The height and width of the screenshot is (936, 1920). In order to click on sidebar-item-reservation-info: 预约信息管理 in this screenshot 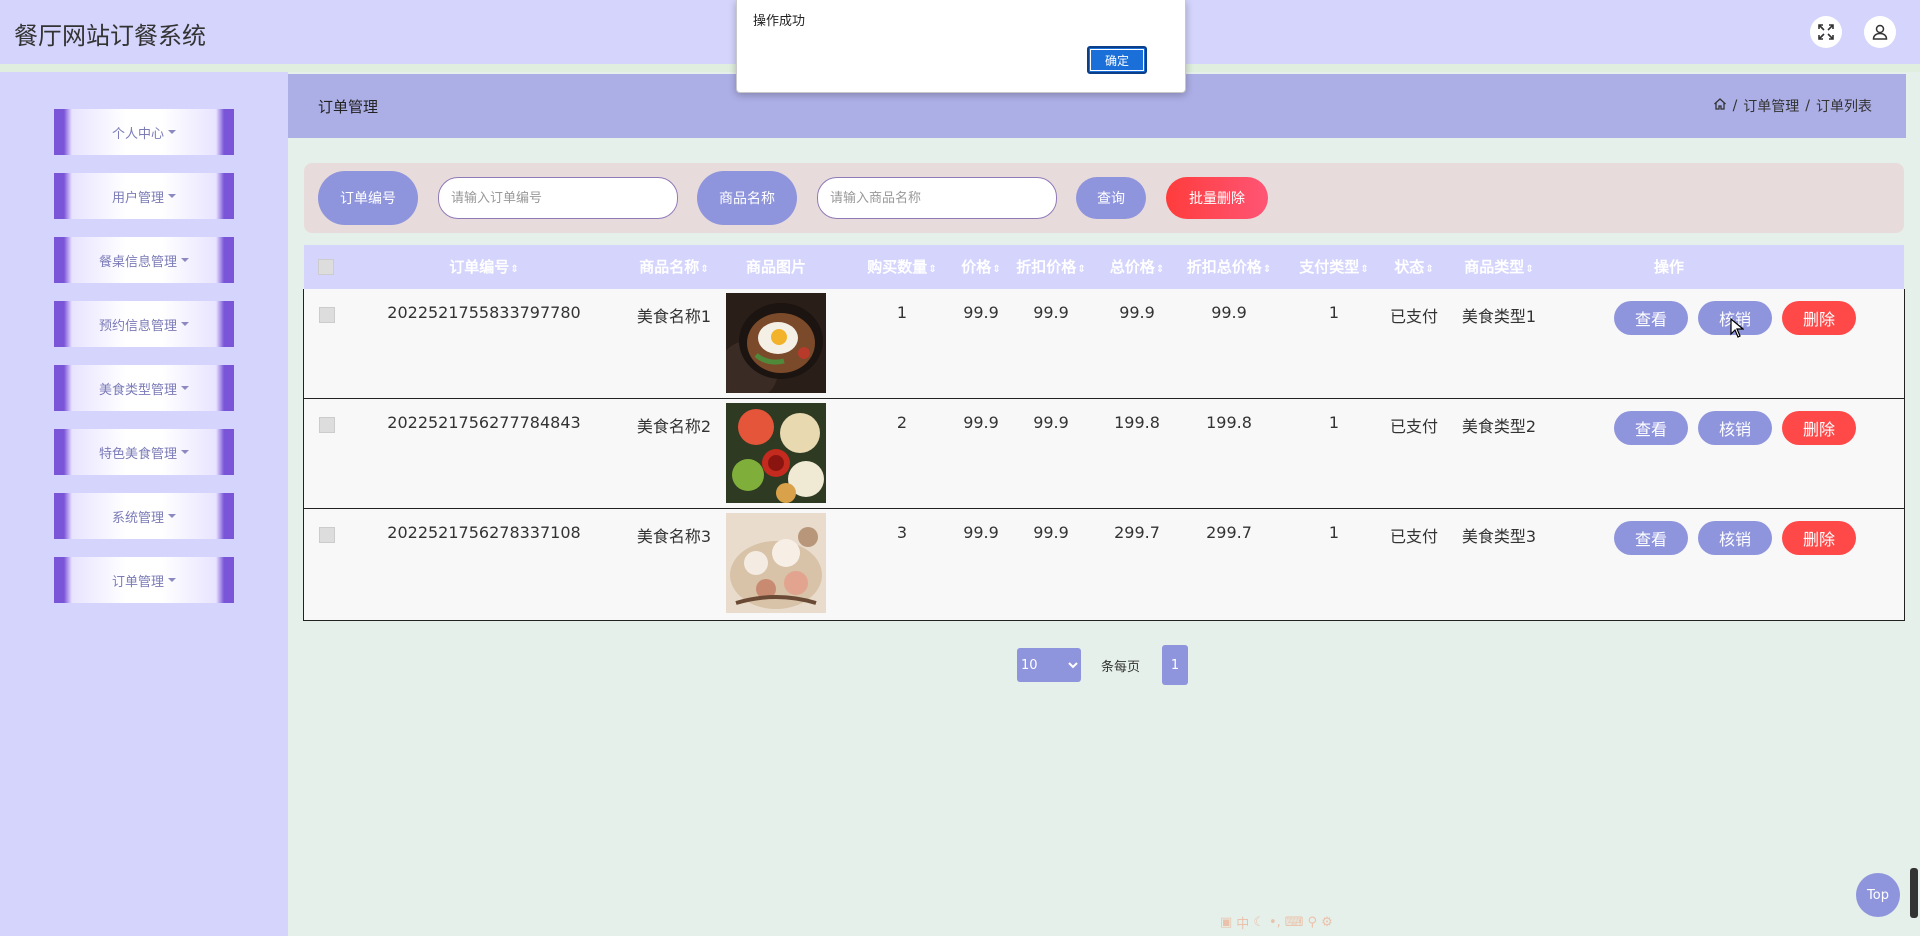, I will do `click(144, 324)`.